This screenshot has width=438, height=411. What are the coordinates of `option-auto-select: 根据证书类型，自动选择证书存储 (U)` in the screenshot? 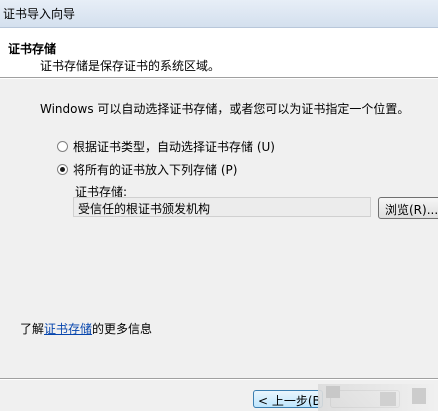 It's located at (166, 146).